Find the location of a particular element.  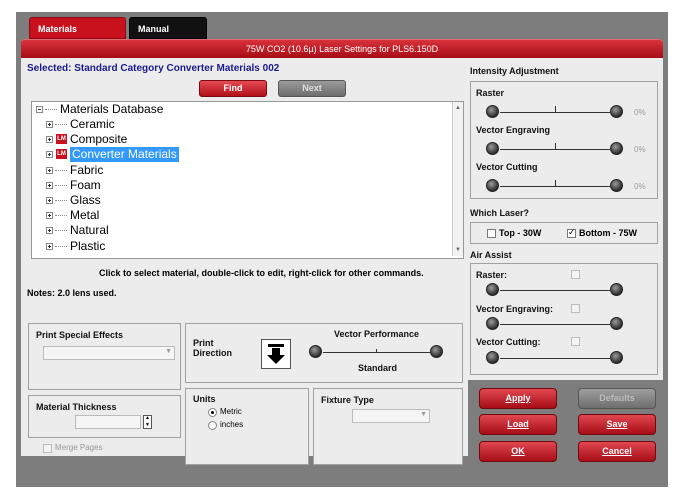

air-vector-engraving-label: Vector Engraving: is located at coordinates (515, 309).